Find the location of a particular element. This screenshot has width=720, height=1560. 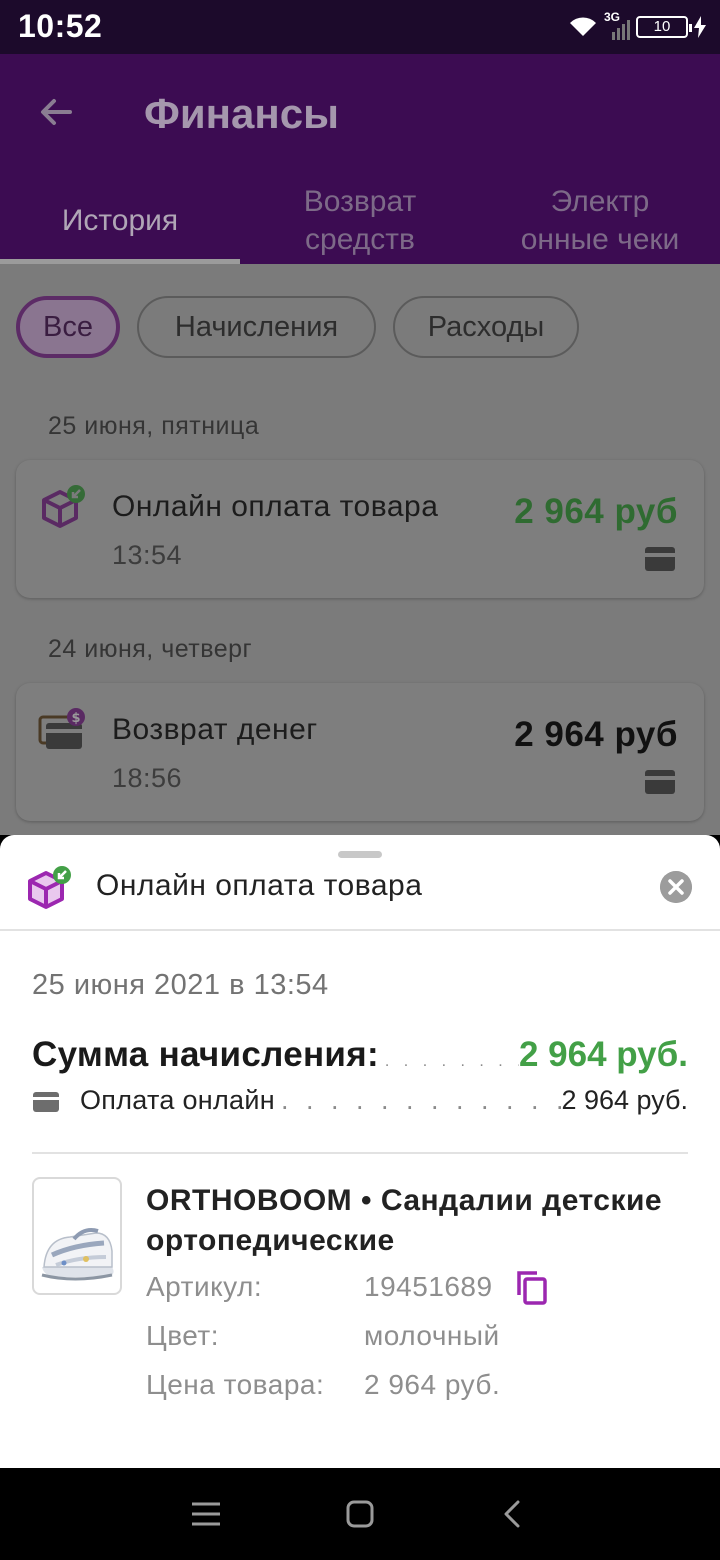

back-icon is located at coordinates (514, 1514).